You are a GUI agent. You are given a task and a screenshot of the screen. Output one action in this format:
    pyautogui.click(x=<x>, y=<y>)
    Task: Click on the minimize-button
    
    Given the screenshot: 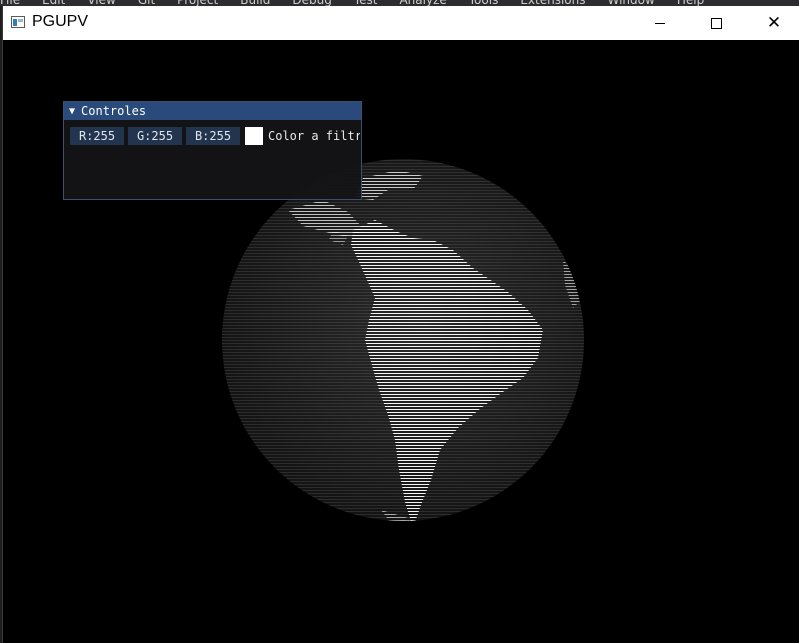 What is the action you would take?
    pyautogui.click(x=660, y=23)
    